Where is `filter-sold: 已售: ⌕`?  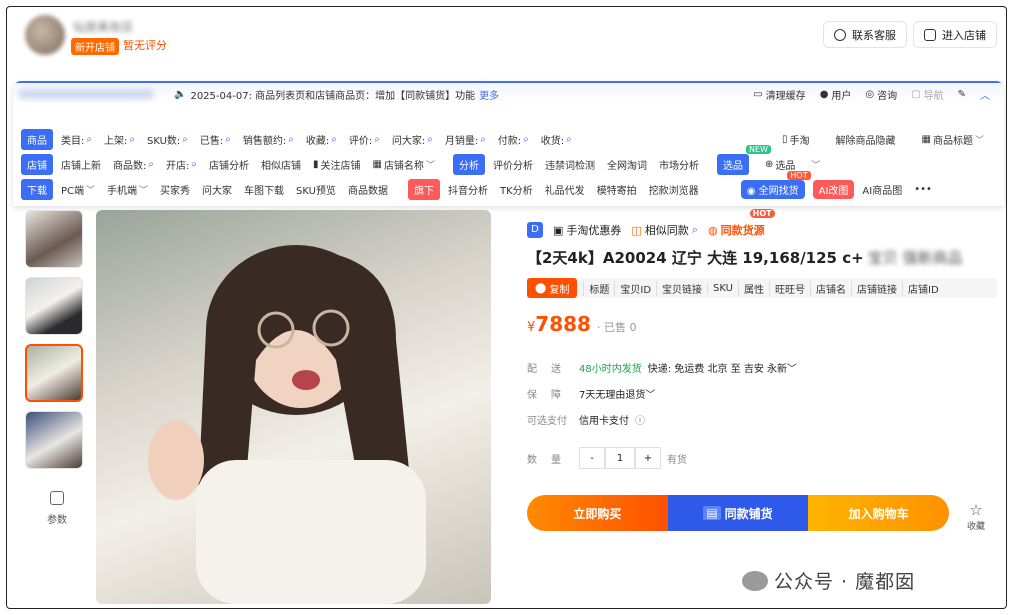 filter-sold: 已售: ⌕ is located at coordinates (215, 139).